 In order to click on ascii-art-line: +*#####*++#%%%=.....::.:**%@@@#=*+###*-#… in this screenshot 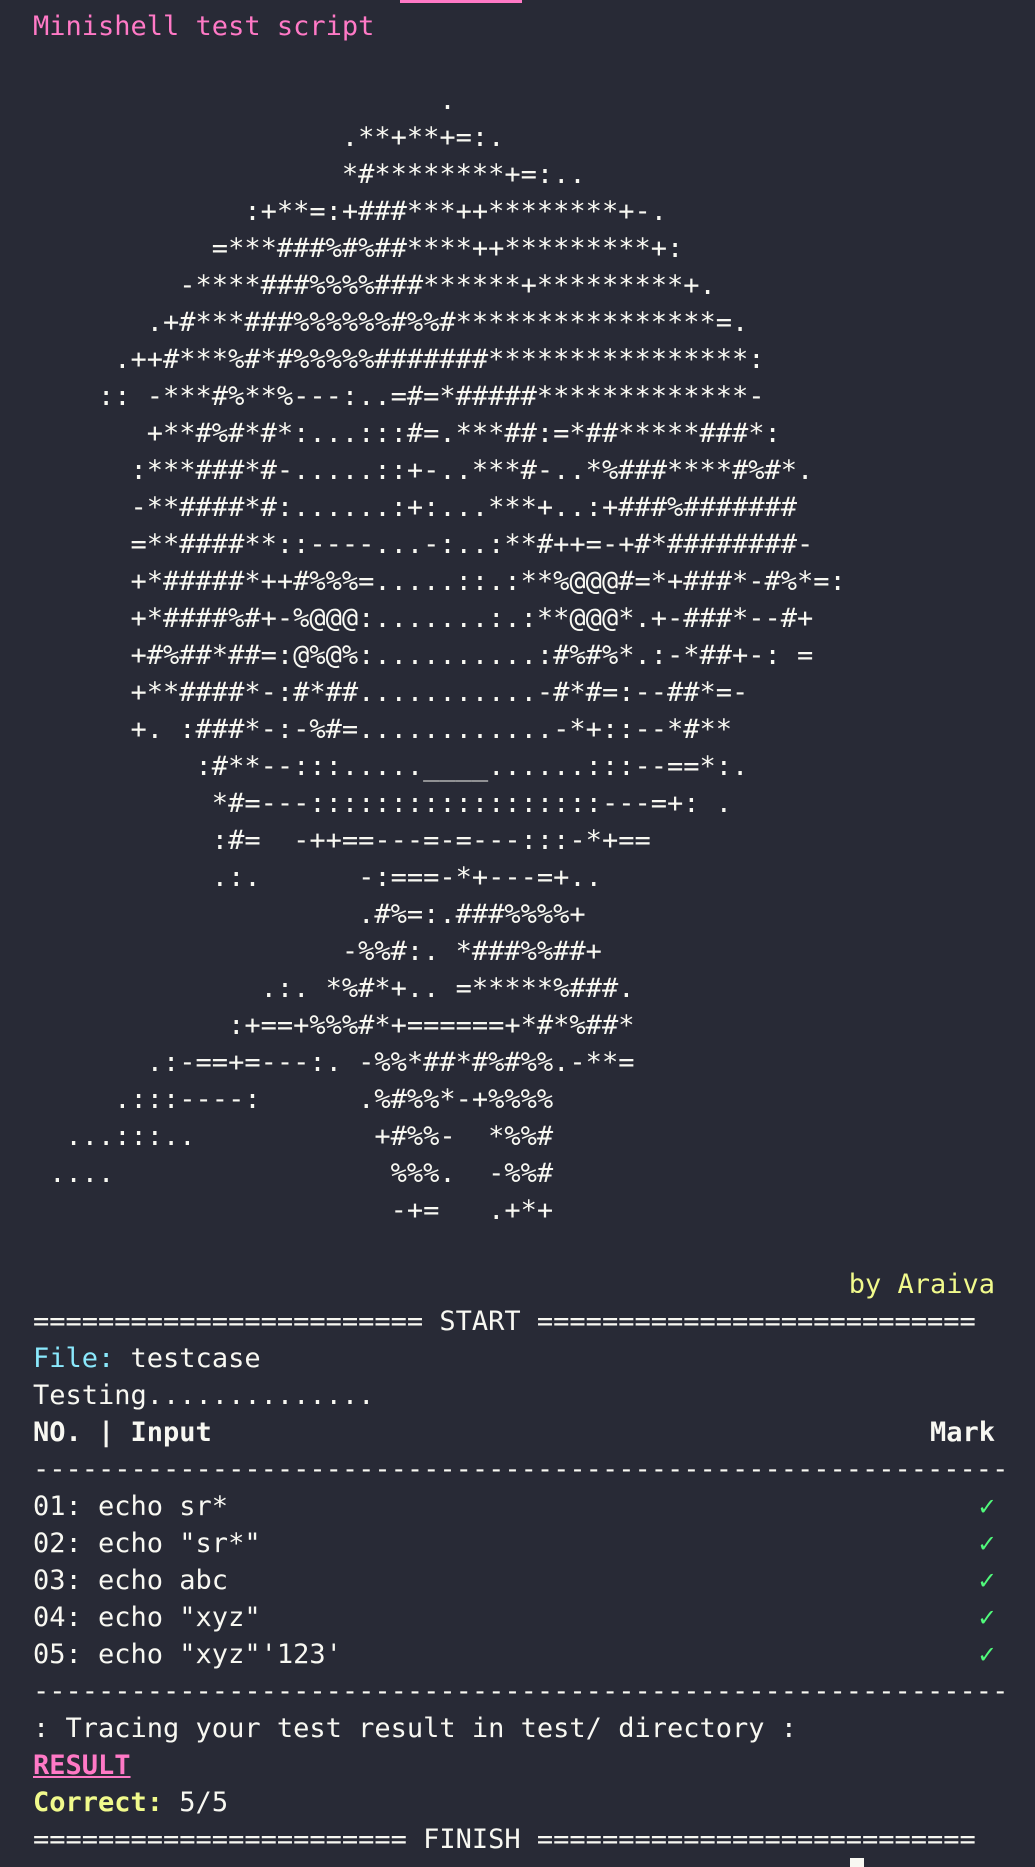, I will do `click(439, 581)`.